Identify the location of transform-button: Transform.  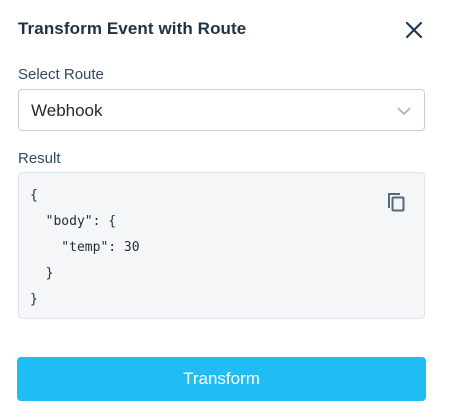
(221, 379).